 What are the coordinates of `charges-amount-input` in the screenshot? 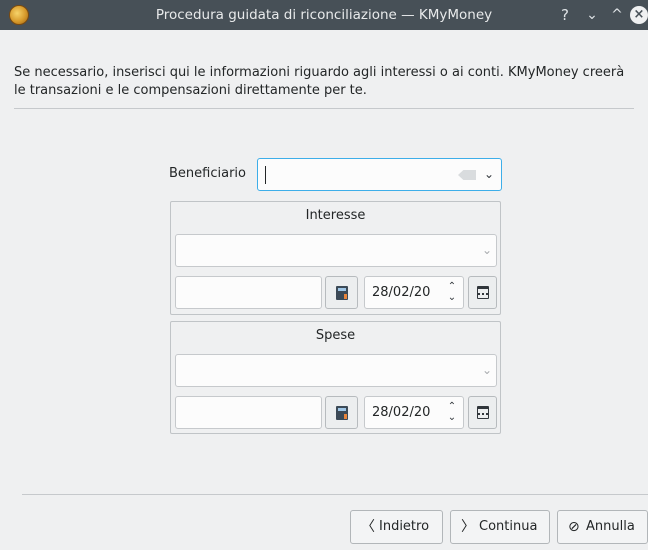 It's located at (248, 412).